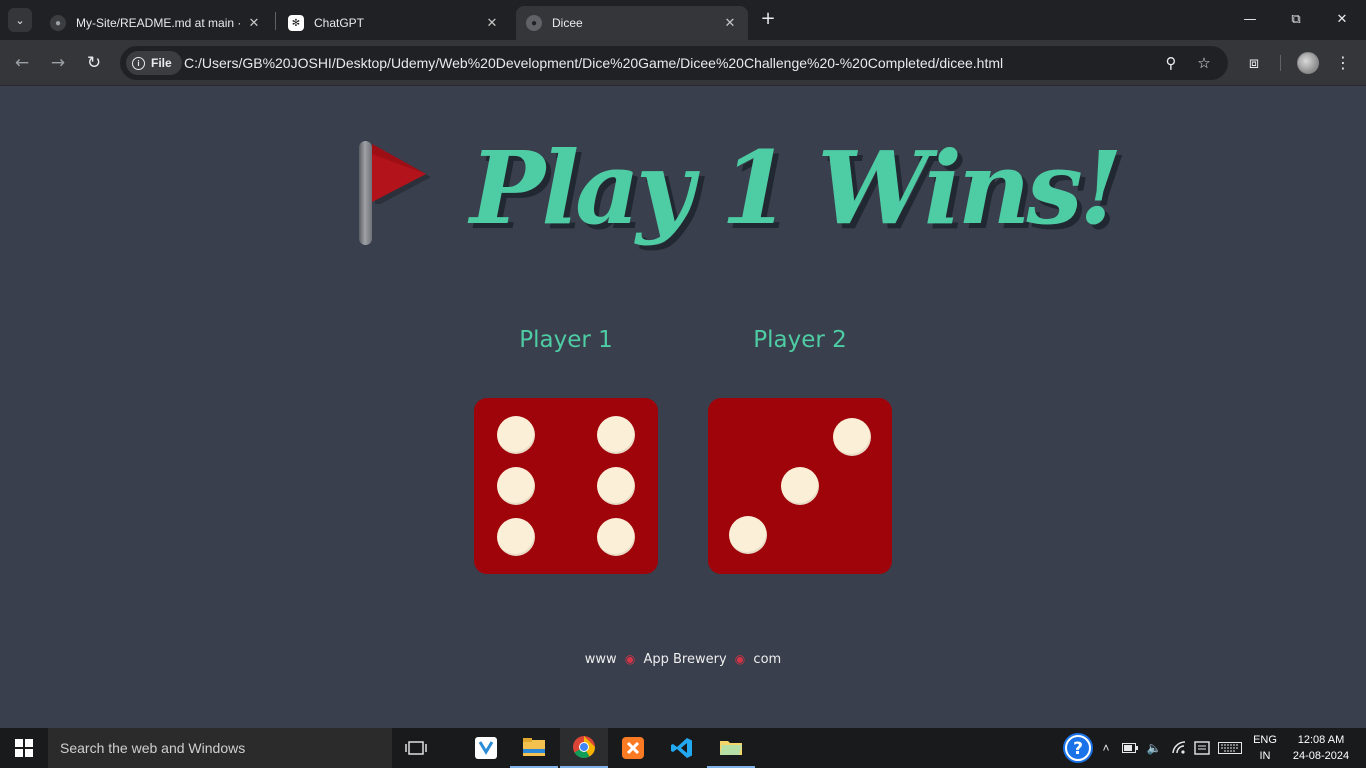 The image size is (1366, 768). I want to click on new-tab-button: +, so click(768, 20).